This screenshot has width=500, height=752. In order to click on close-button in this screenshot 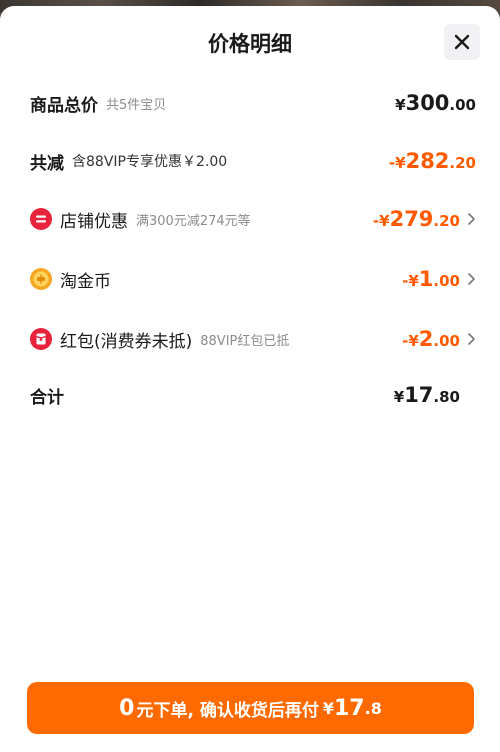, I will do `click(462, 42)`.